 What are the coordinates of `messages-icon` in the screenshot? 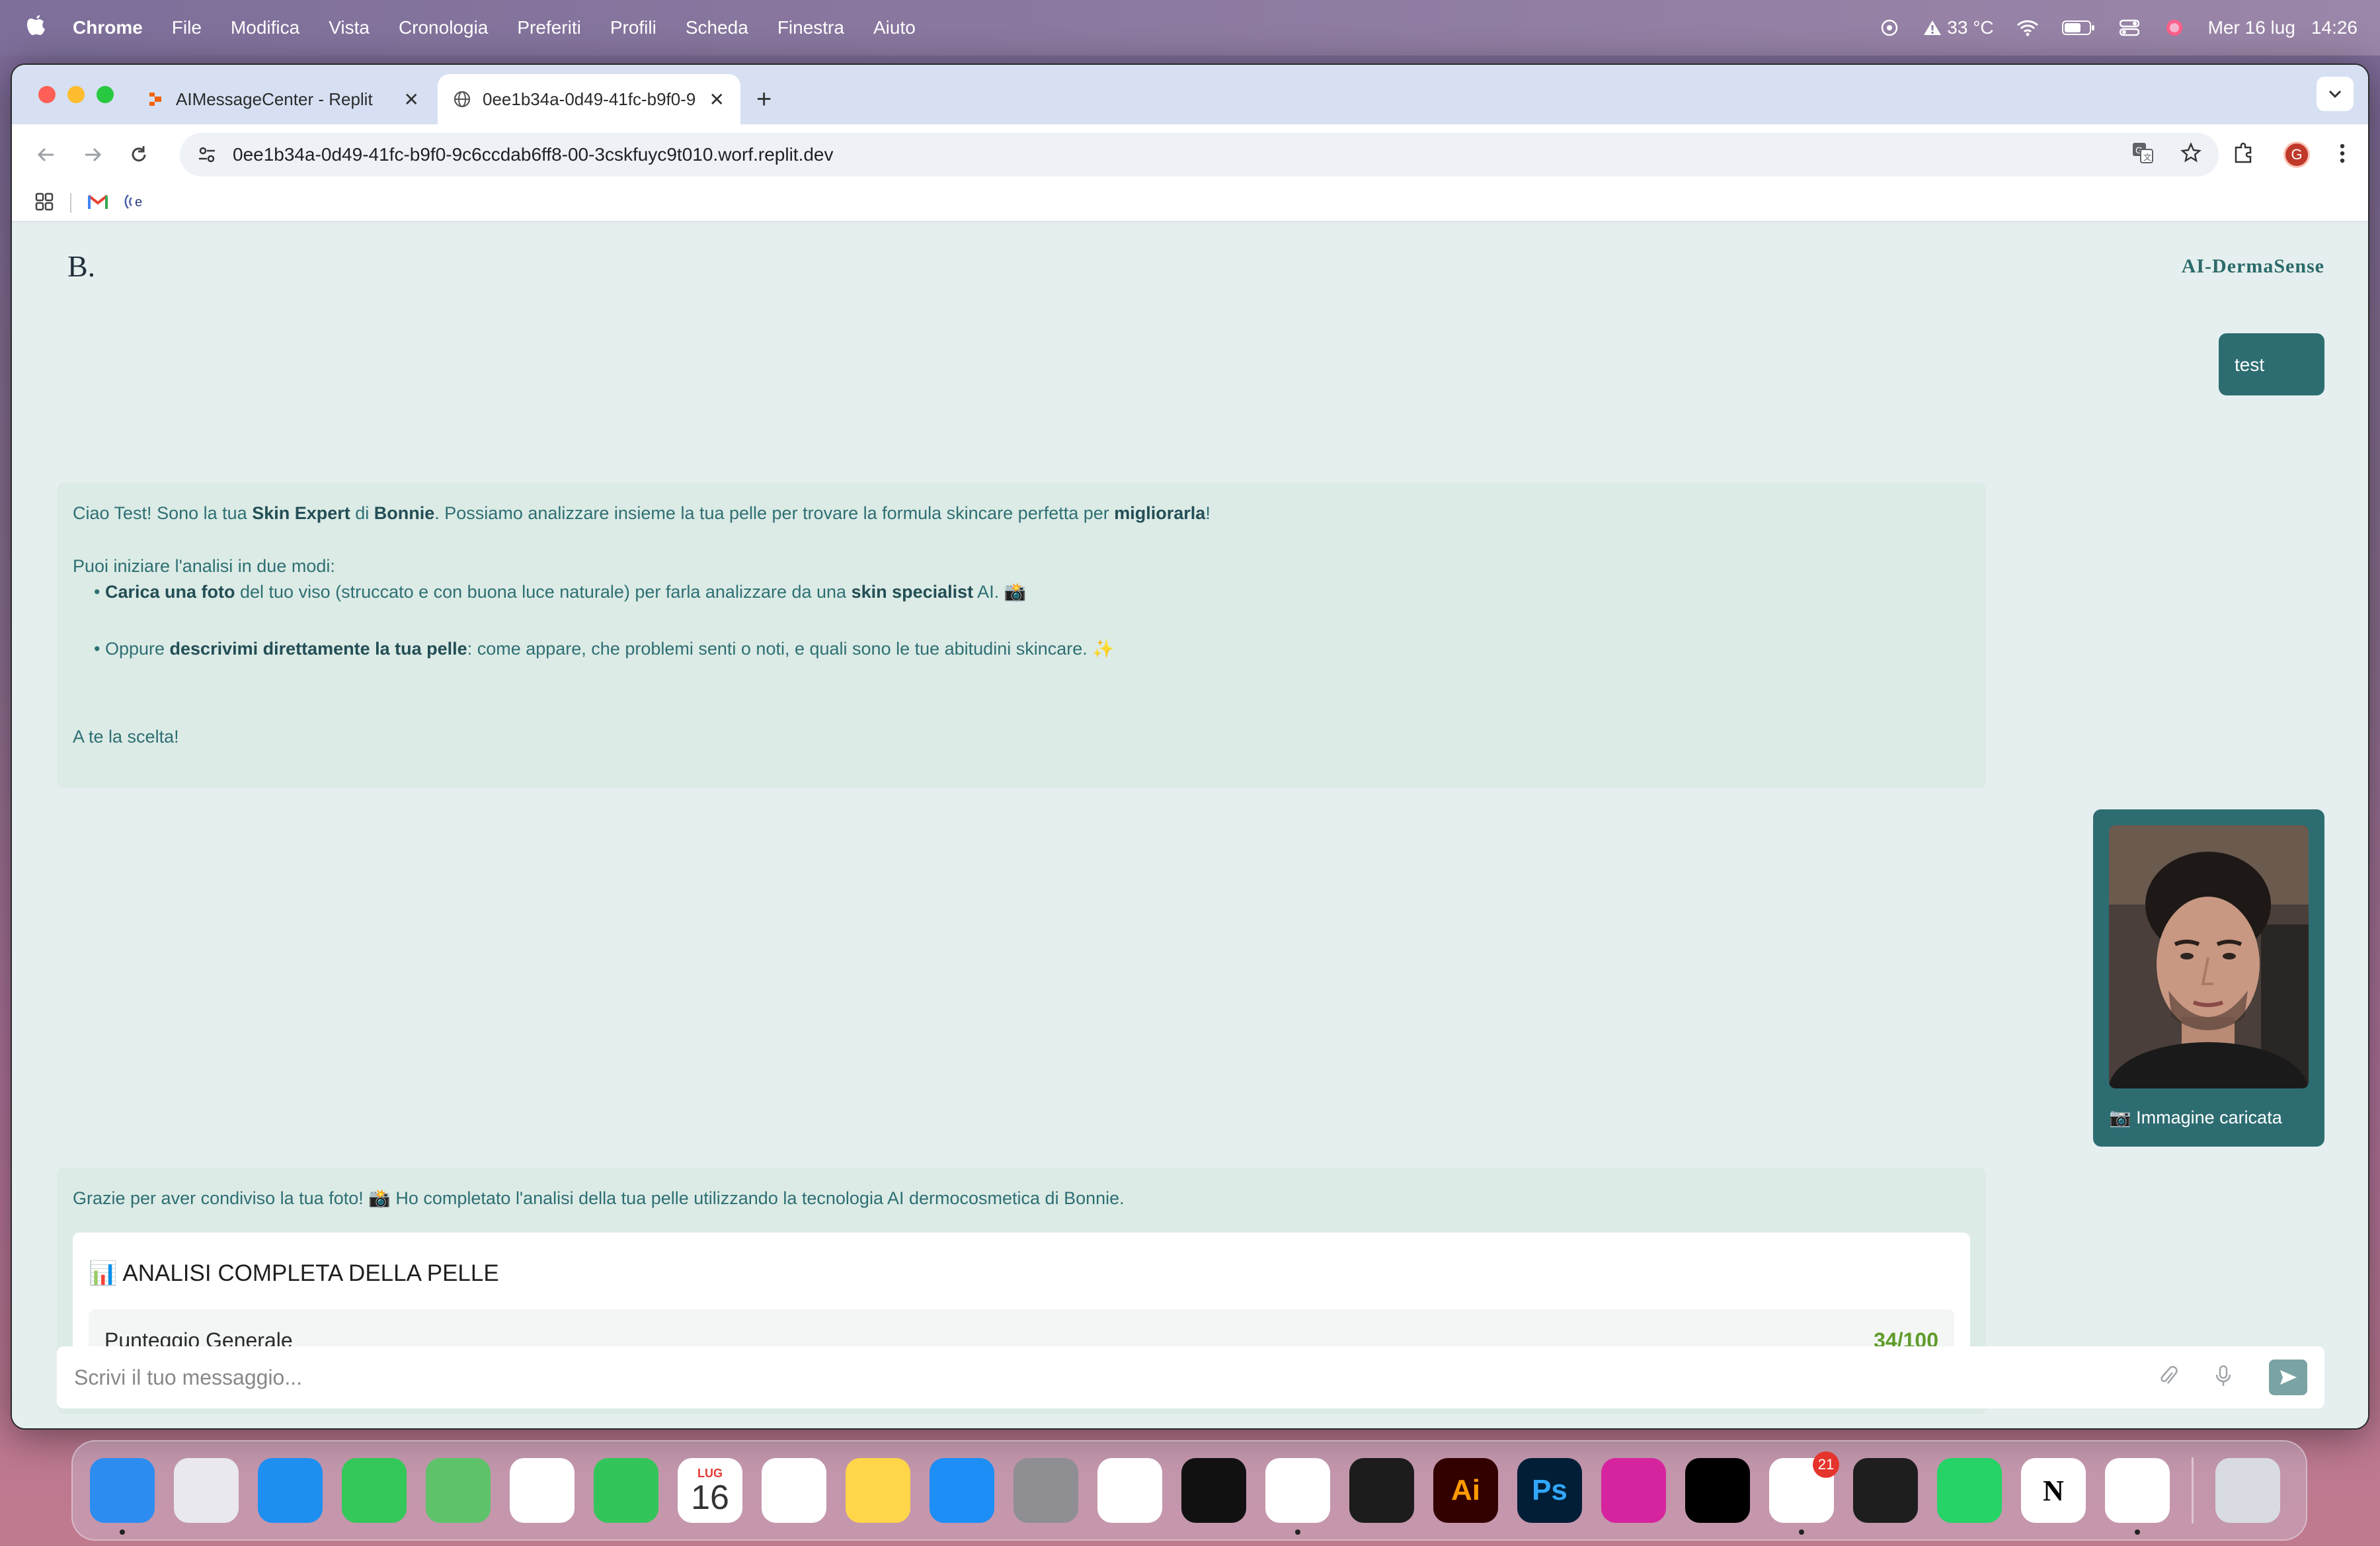 It's located at (374, 1490).